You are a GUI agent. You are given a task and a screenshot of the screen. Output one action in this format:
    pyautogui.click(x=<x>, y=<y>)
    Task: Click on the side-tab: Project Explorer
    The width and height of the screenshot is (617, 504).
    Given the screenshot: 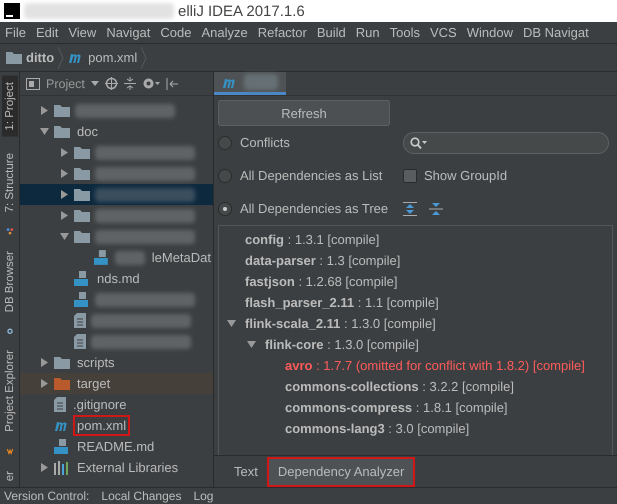 What is the action you would take?
    pyautogui.click(x=10, y=391)
    